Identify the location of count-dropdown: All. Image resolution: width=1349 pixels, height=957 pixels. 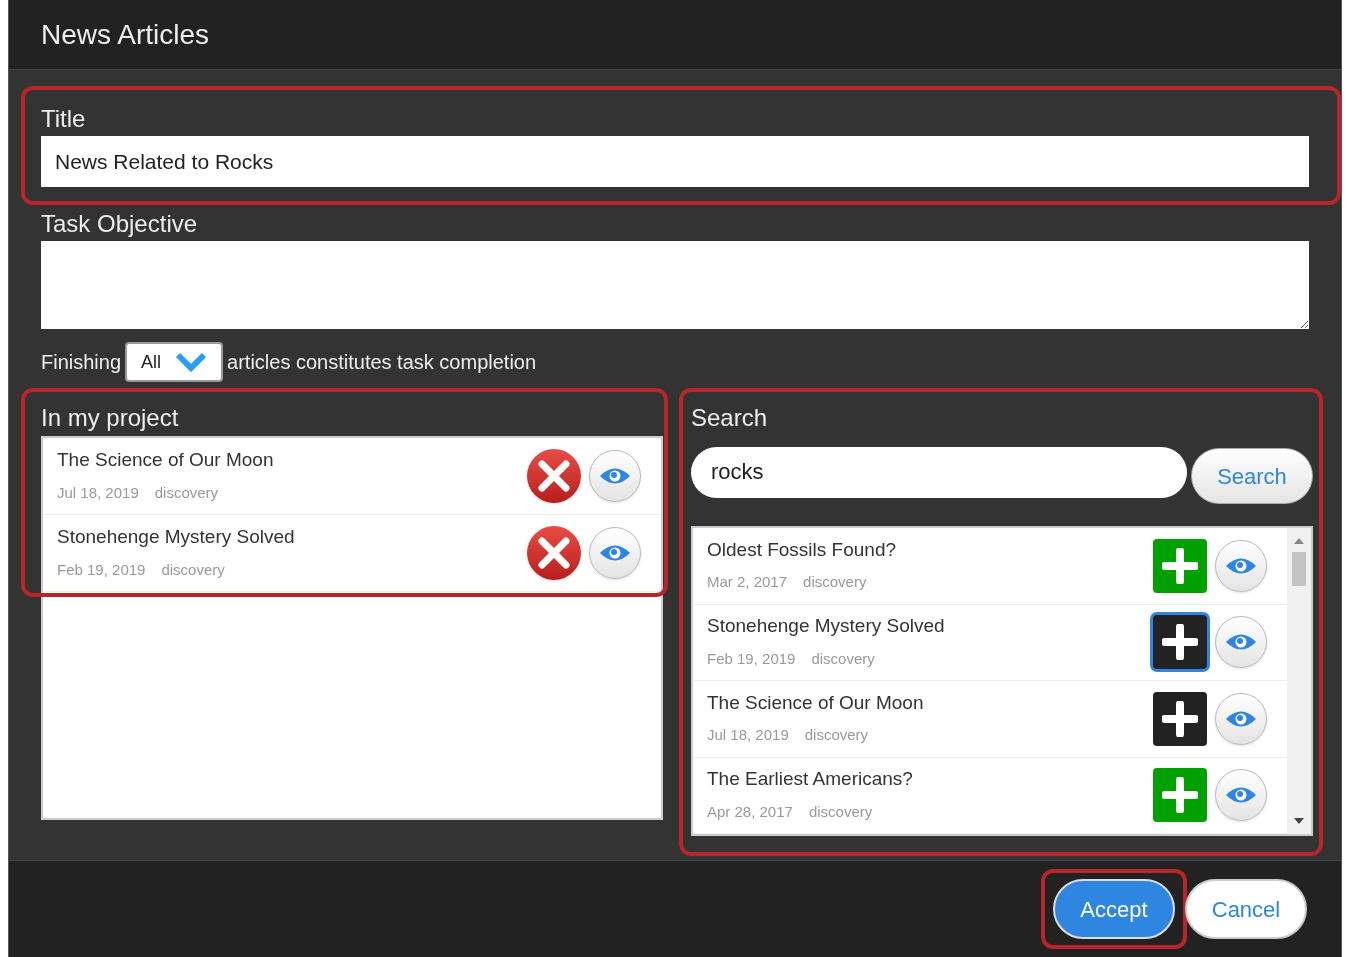
(174, 362).